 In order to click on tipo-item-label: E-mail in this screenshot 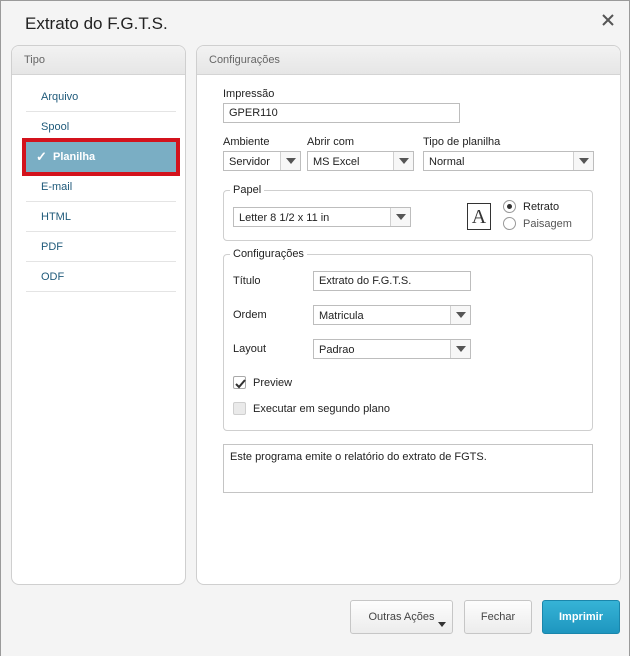, I will do `click(57, 187)`.